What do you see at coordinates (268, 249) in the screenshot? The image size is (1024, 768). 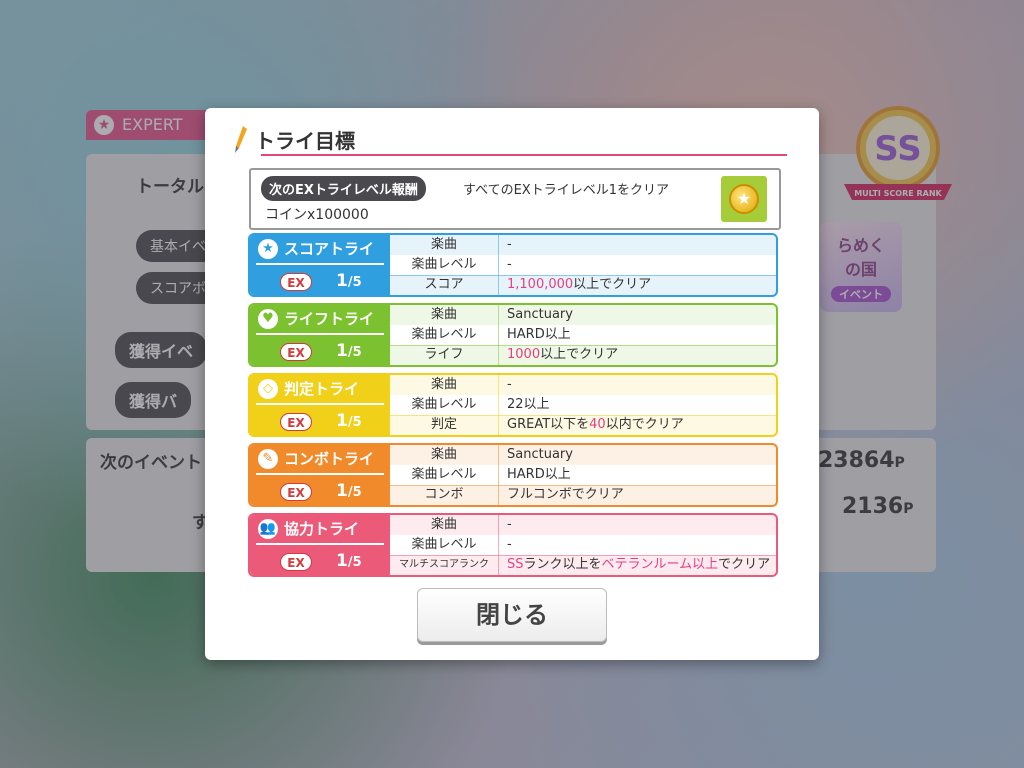 I see `star-icon: ★` at bounding box center [268, 249].